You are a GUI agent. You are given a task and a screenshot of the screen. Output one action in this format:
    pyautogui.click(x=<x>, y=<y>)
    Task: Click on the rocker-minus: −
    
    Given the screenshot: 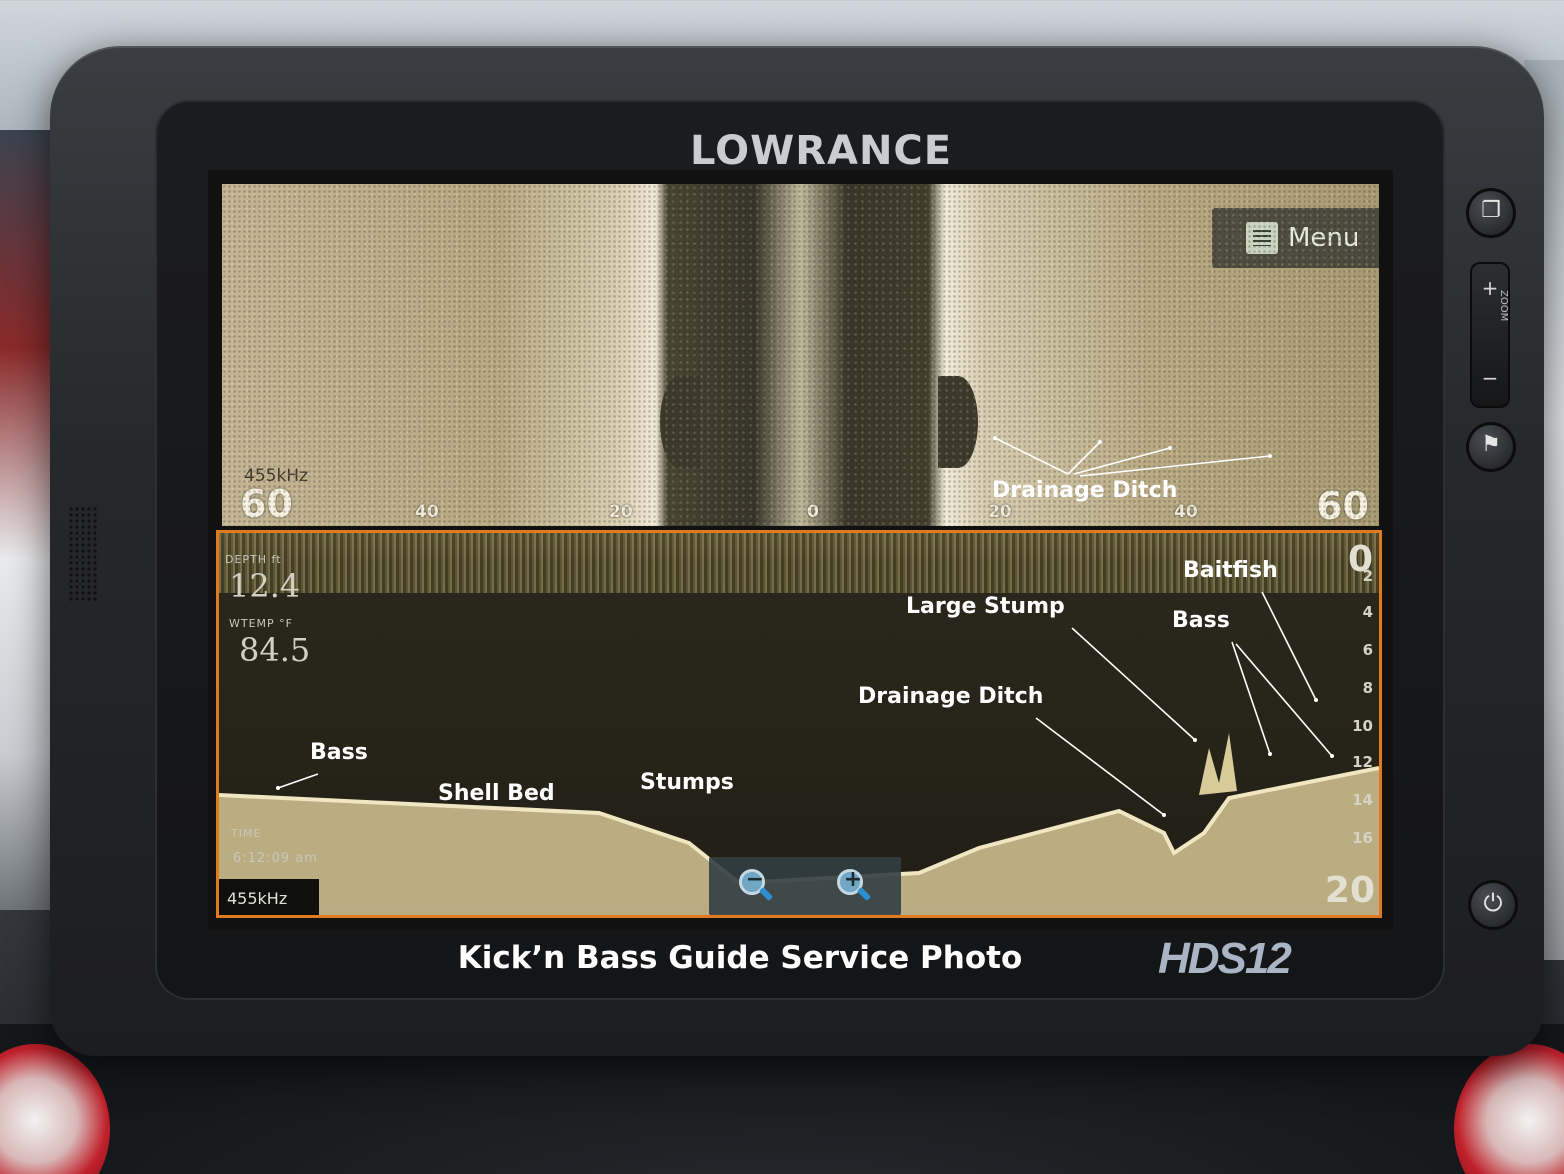 What is the action you would take?
    pyautogui.click(x=1490, y=378)
    